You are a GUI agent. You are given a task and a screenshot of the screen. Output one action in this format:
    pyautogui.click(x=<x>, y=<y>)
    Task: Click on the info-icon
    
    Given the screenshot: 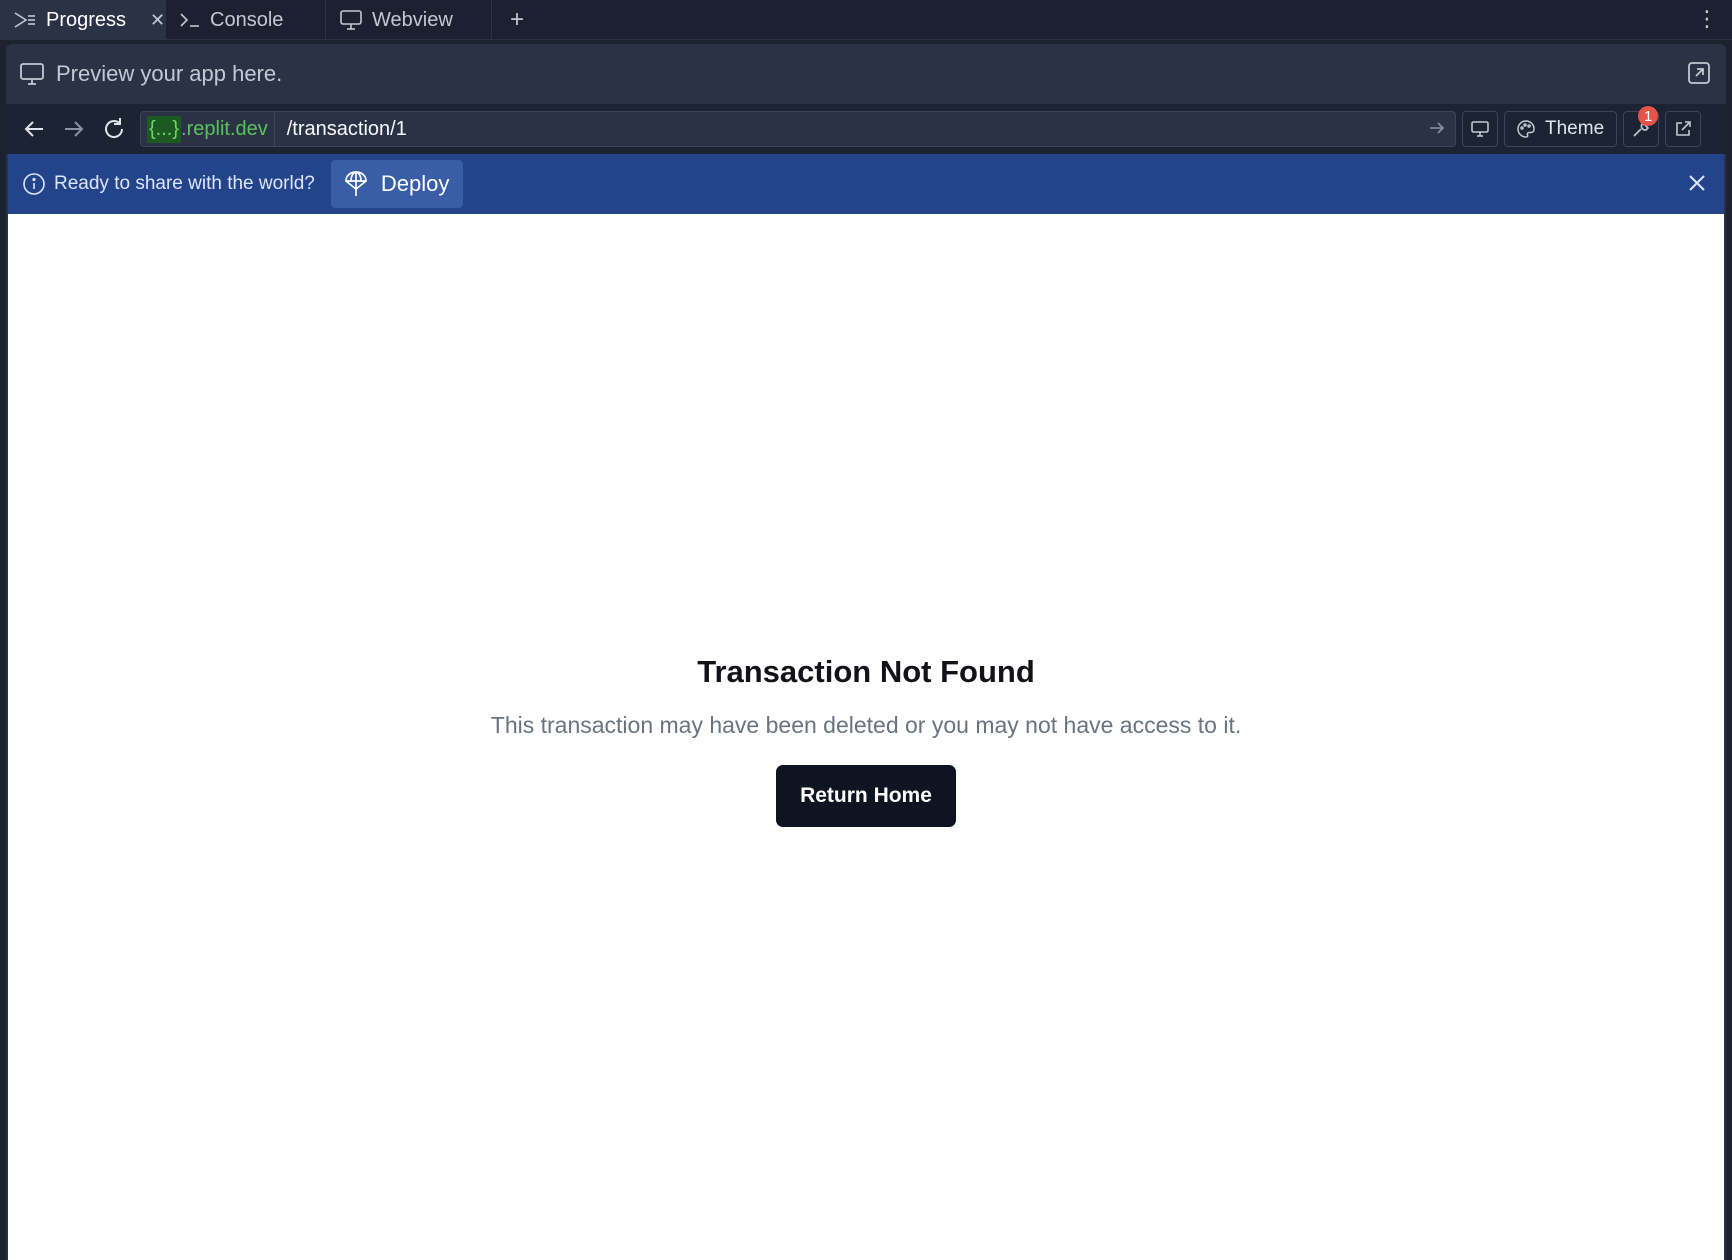 What is the action you would take?
    pyautogui.click(x=34, y=184)
    